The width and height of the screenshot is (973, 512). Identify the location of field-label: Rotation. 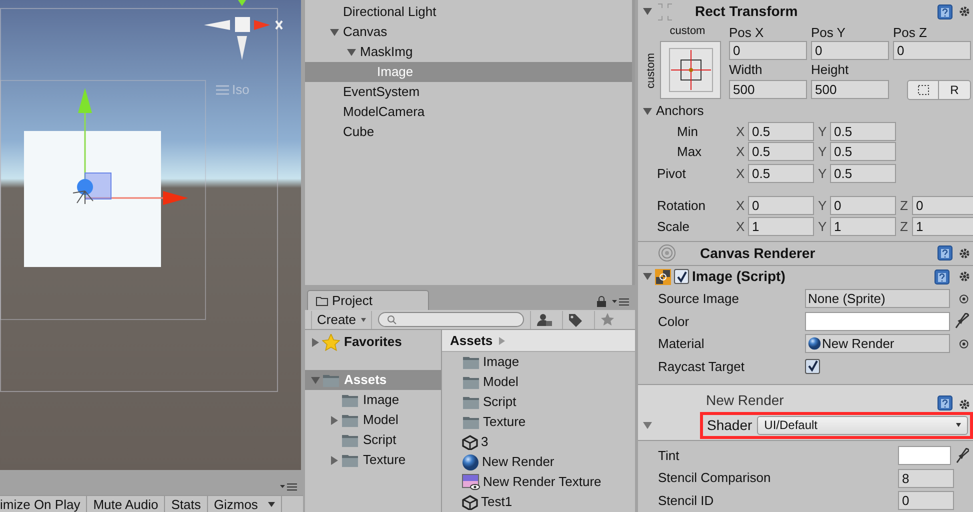
(681, 206).